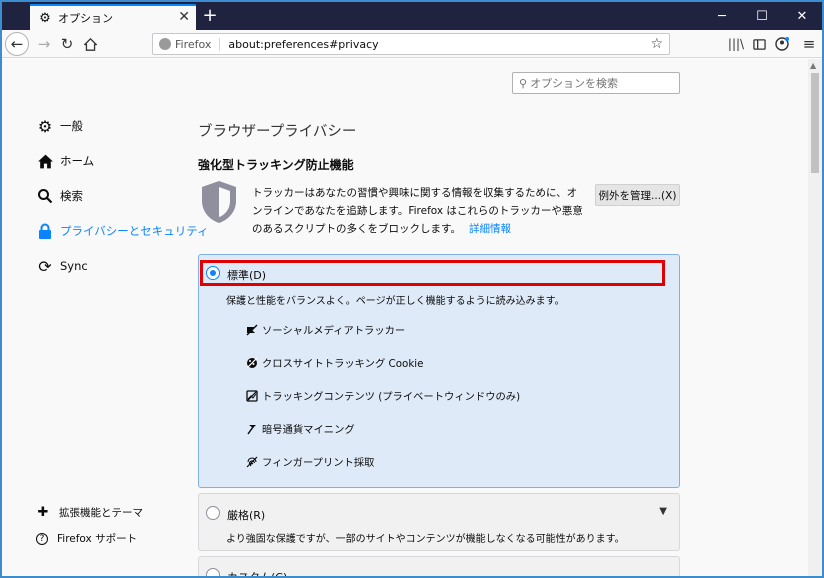 The width and height of the screenshot is (824, 578). What do you see at coordinates (71, 126) in the screenshot?
I see `sidebar-item-label: 一般` at bounding box center [71, 126].